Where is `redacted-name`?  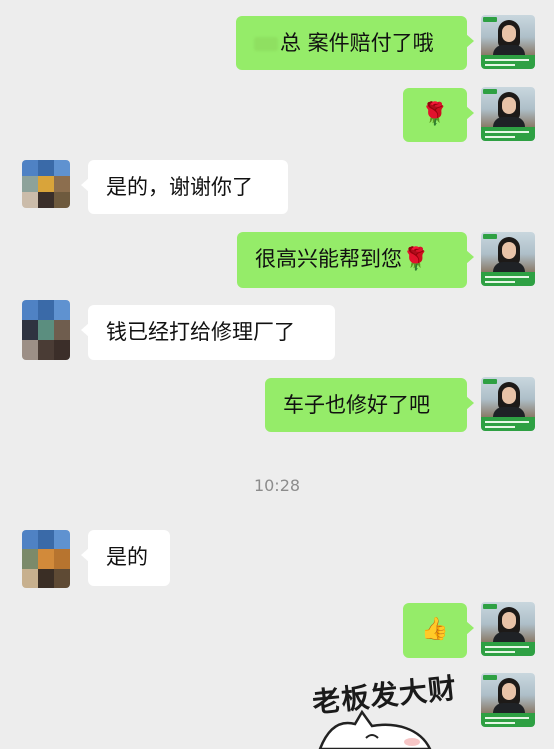
redacted-name is located at coordinates (266, 44).